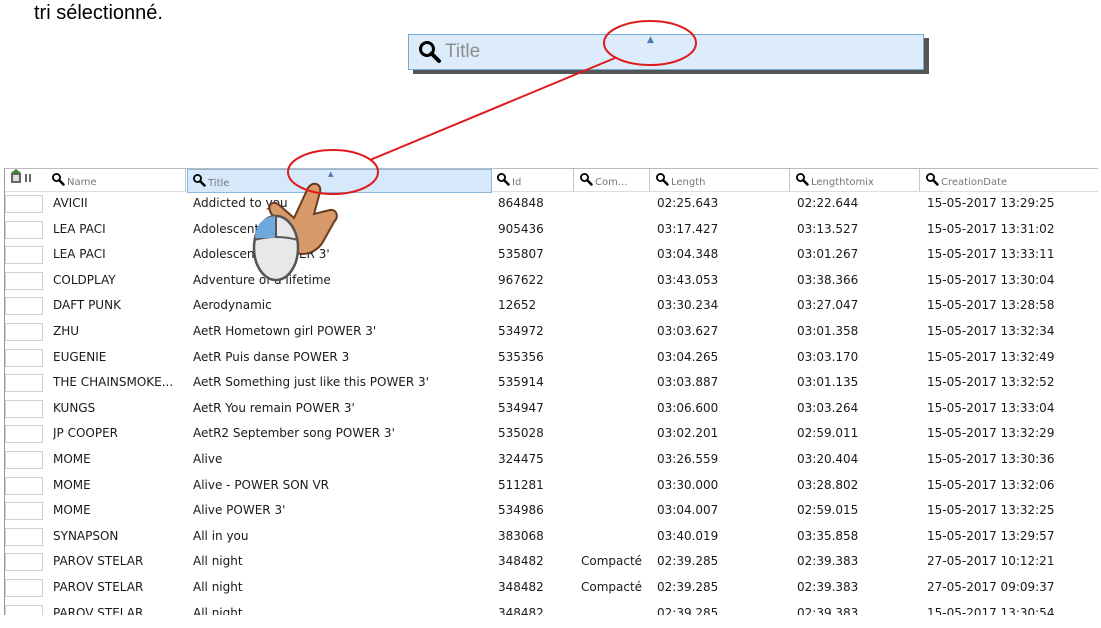  What do you see at coordinates (521, 610) in the screenshot?
I see `cell-id: 348482` at bounding box center [521, 610].